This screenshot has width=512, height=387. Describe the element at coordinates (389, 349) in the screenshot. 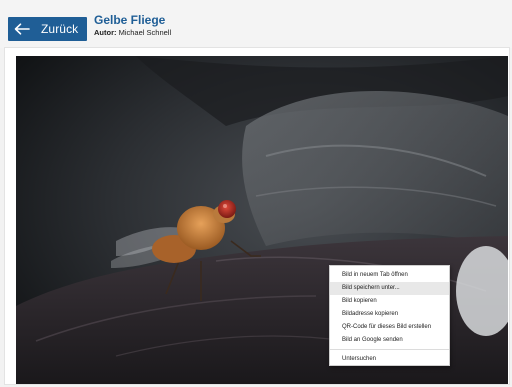

I see `menu-separator` at that location.